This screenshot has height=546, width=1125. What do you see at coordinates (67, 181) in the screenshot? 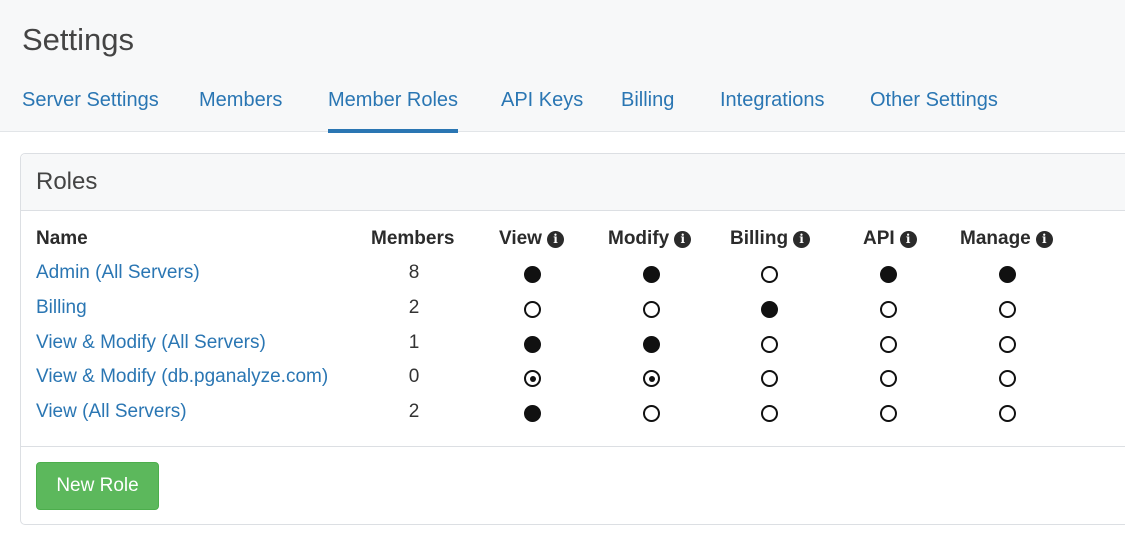
I see `roles-panel-title: Roles` at bounding box center [67, 181].